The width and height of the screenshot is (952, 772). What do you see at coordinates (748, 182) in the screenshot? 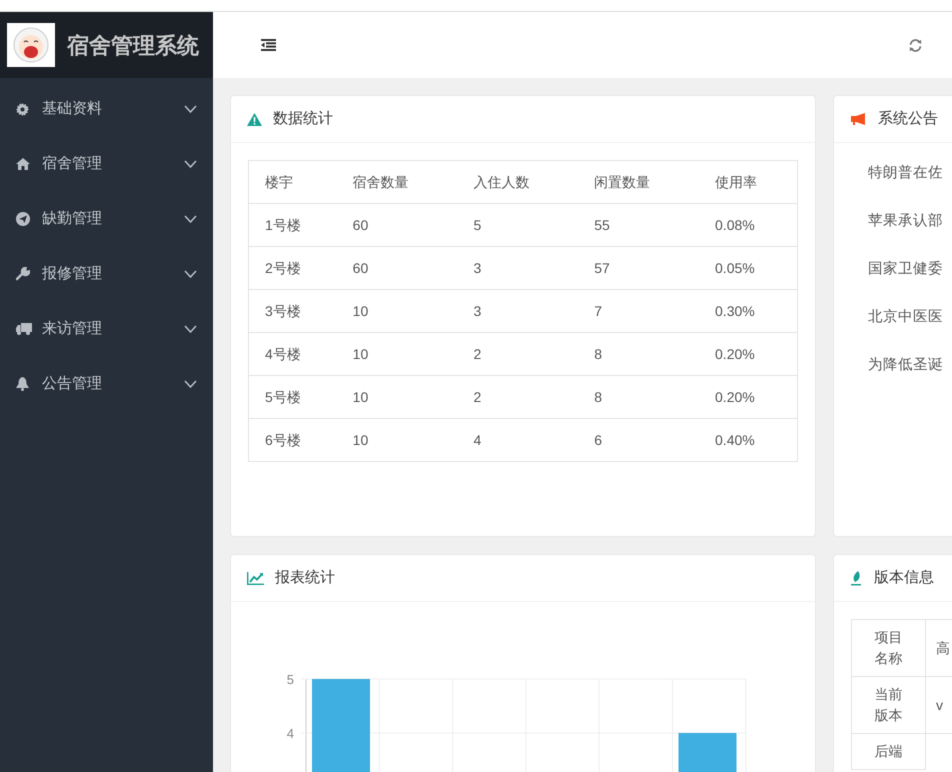
I see `column-header: 使用率` at bounding box center [748, 182].